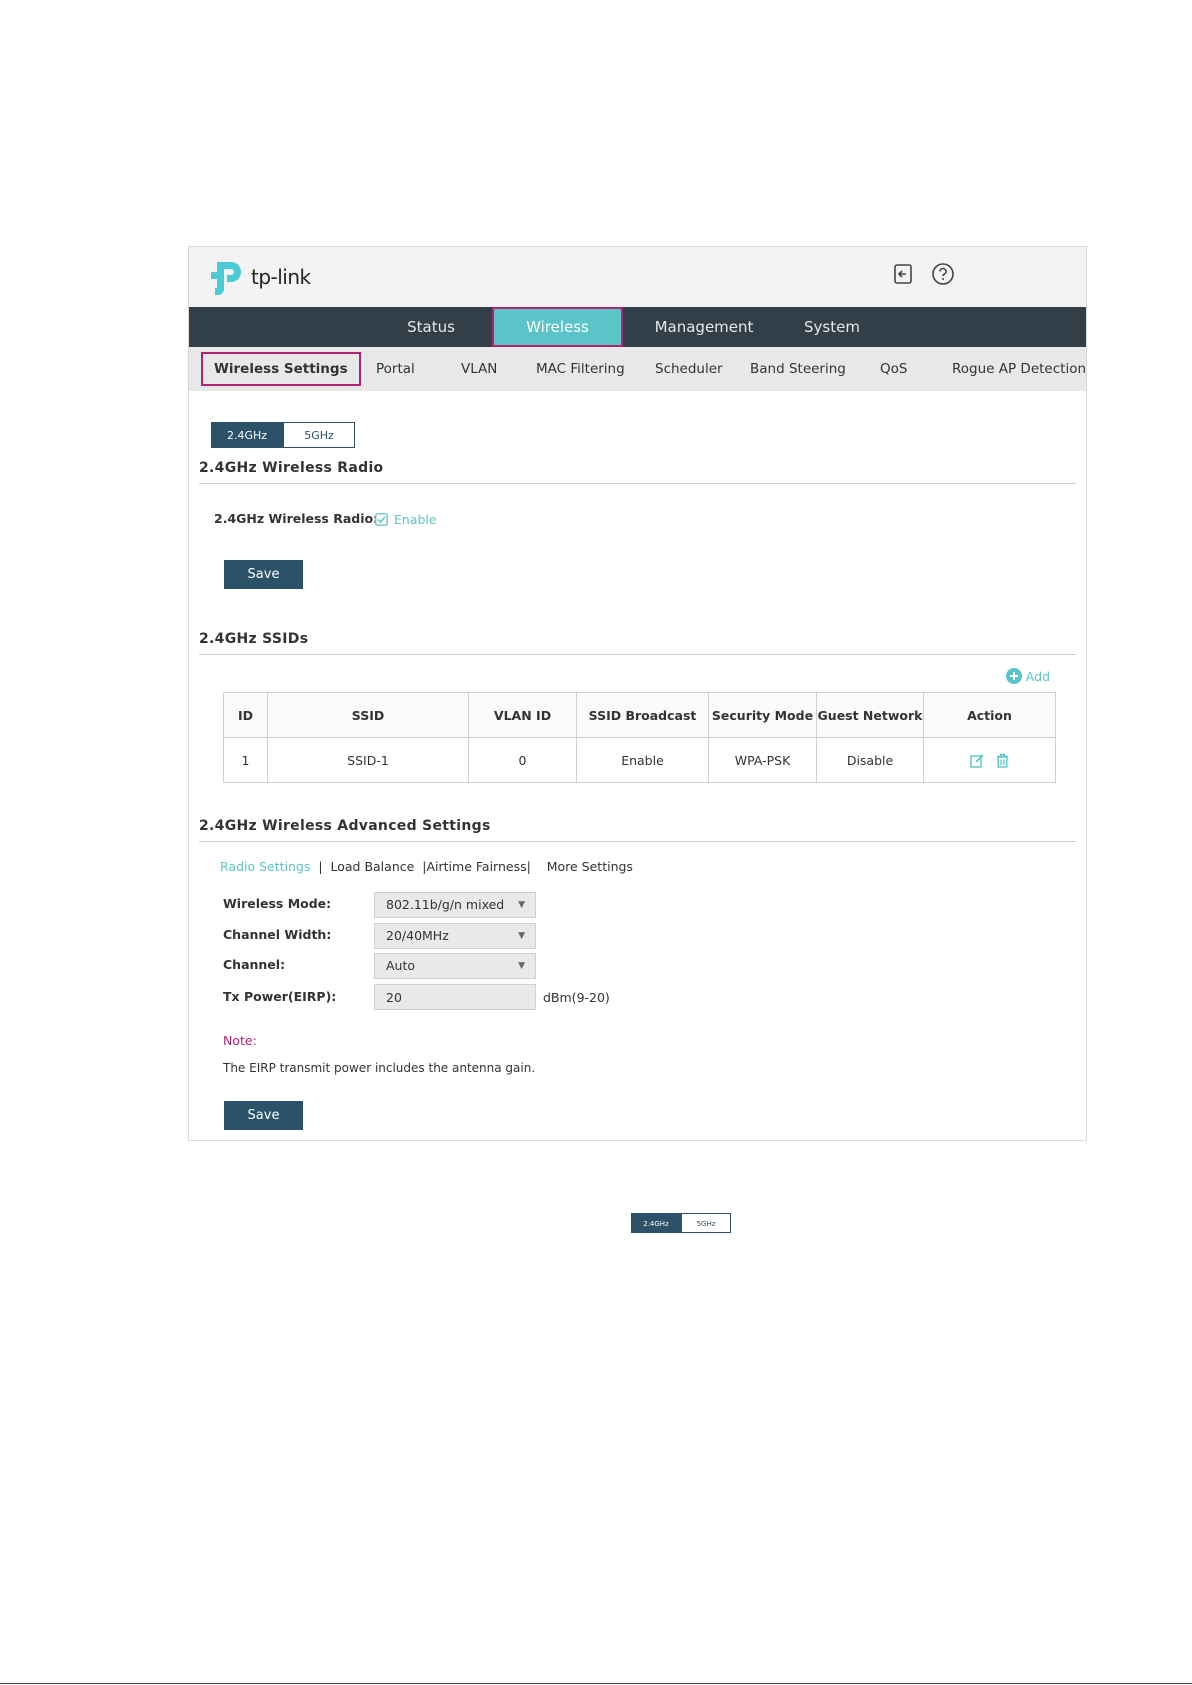  Describe the element at coordinates (455, 966) in the screenshot. I see `channel-select: Auto ▼` at that location.